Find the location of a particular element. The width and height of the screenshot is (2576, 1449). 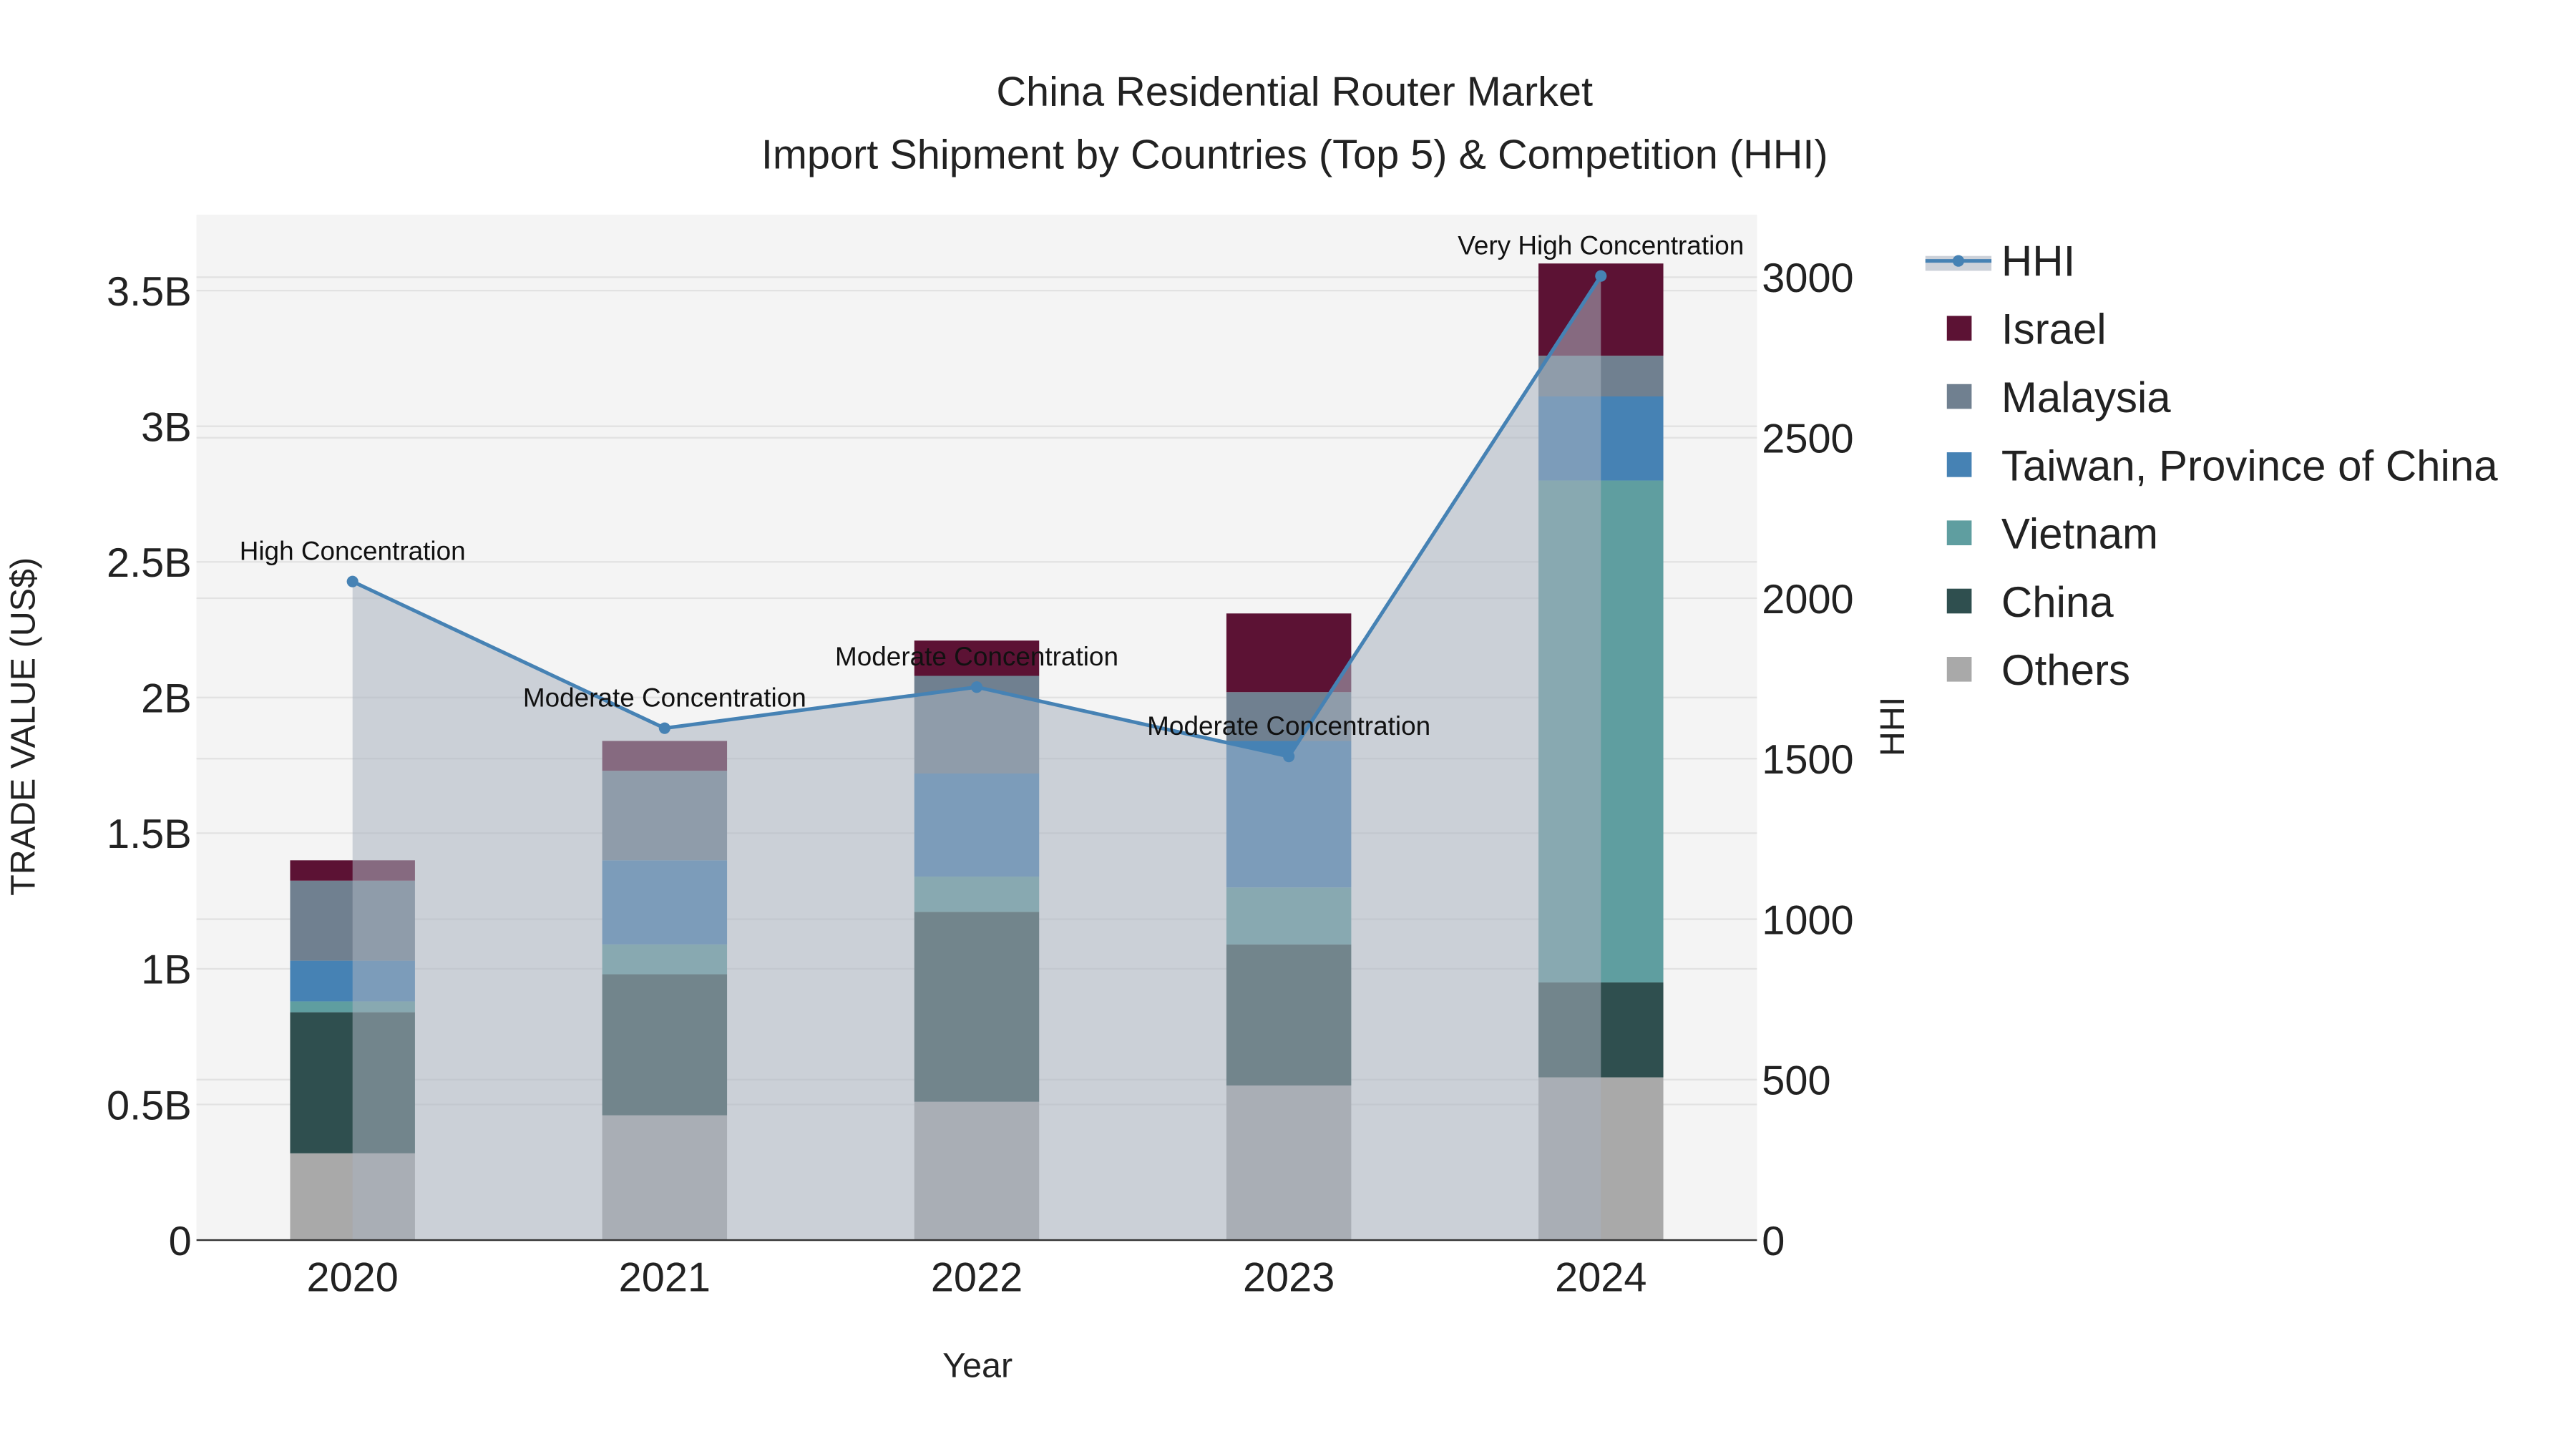

hhi-point-2021 is located at coordinates (664, 728).